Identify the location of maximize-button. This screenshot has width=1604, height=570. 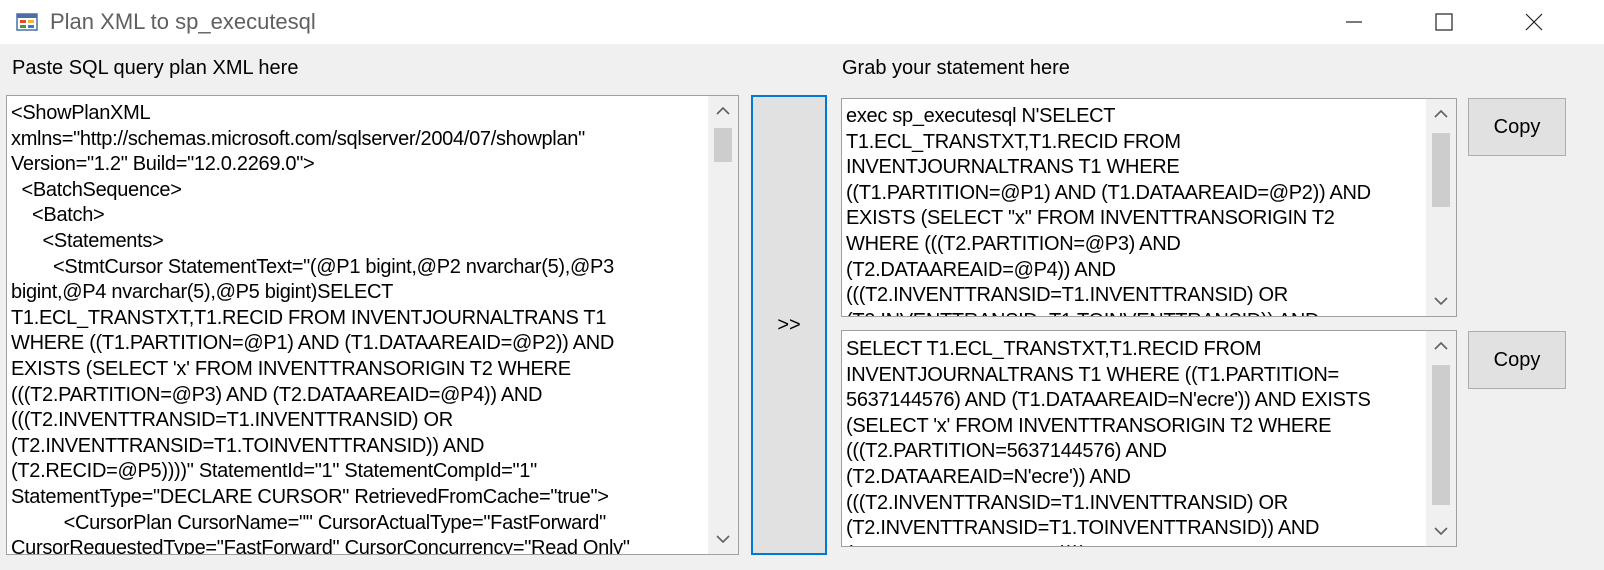
(1444, 22).